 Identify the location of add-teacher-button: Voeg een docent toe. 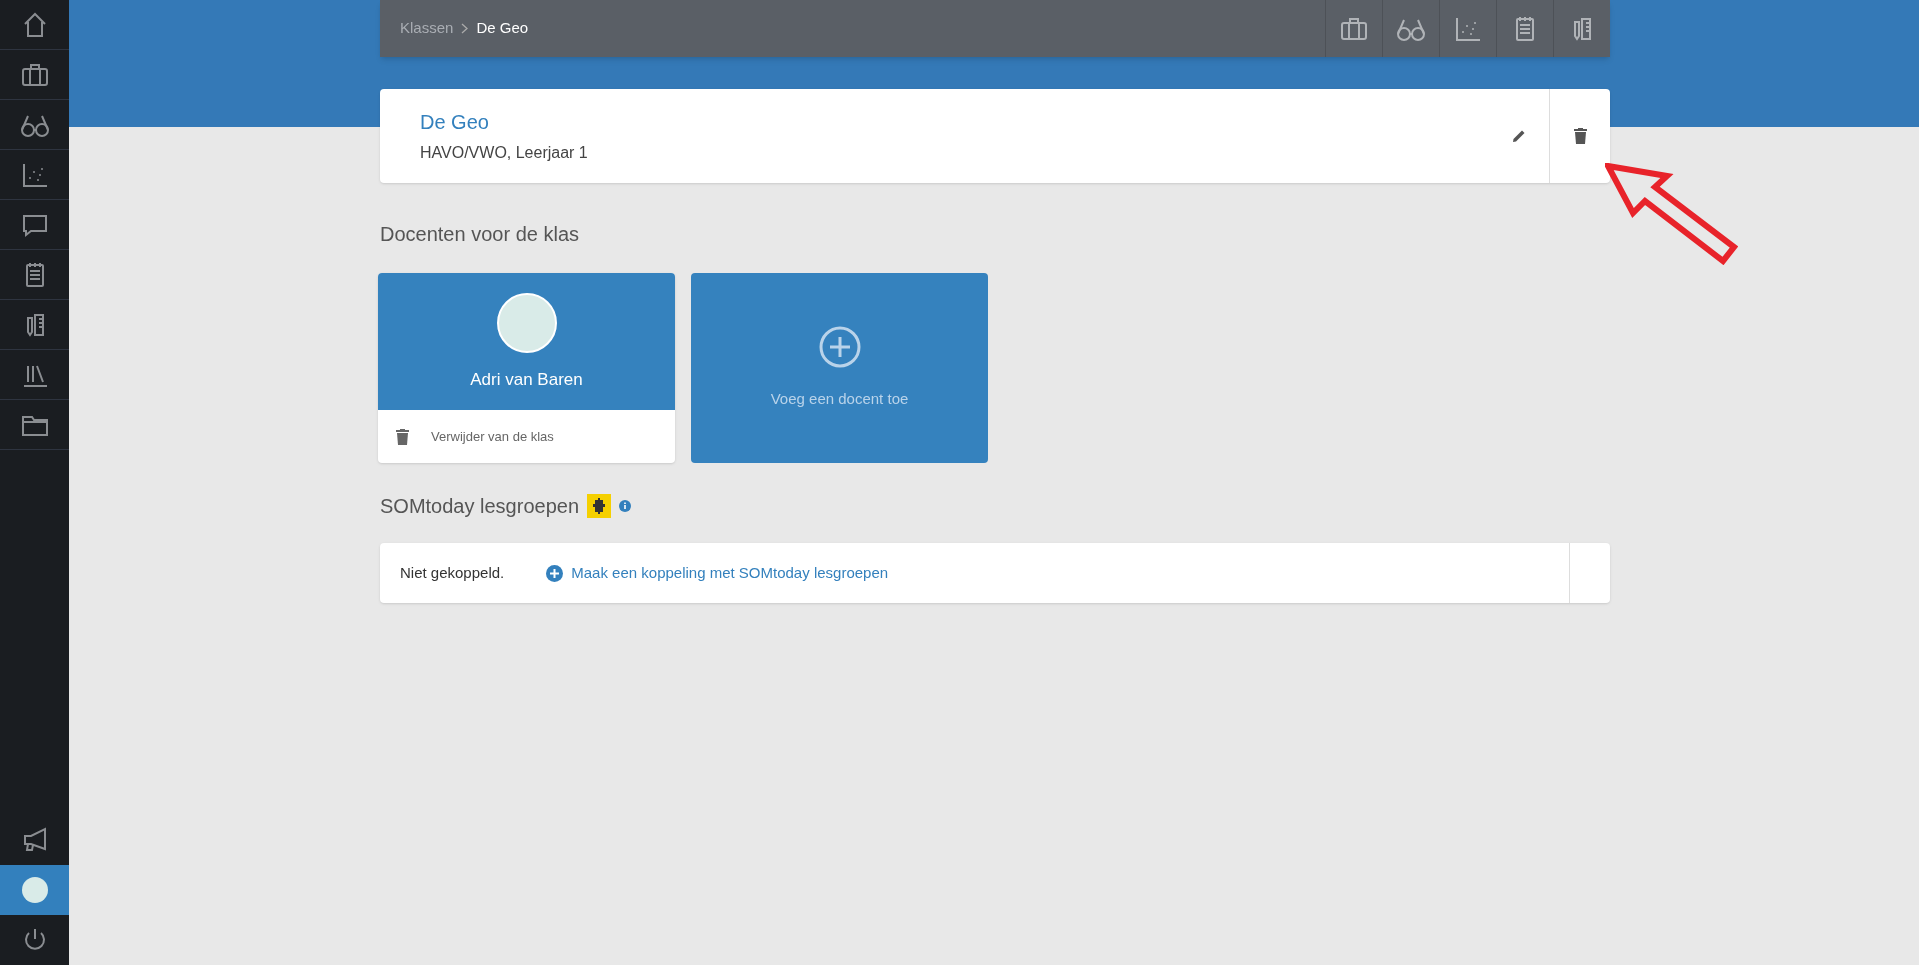
(839, 368).